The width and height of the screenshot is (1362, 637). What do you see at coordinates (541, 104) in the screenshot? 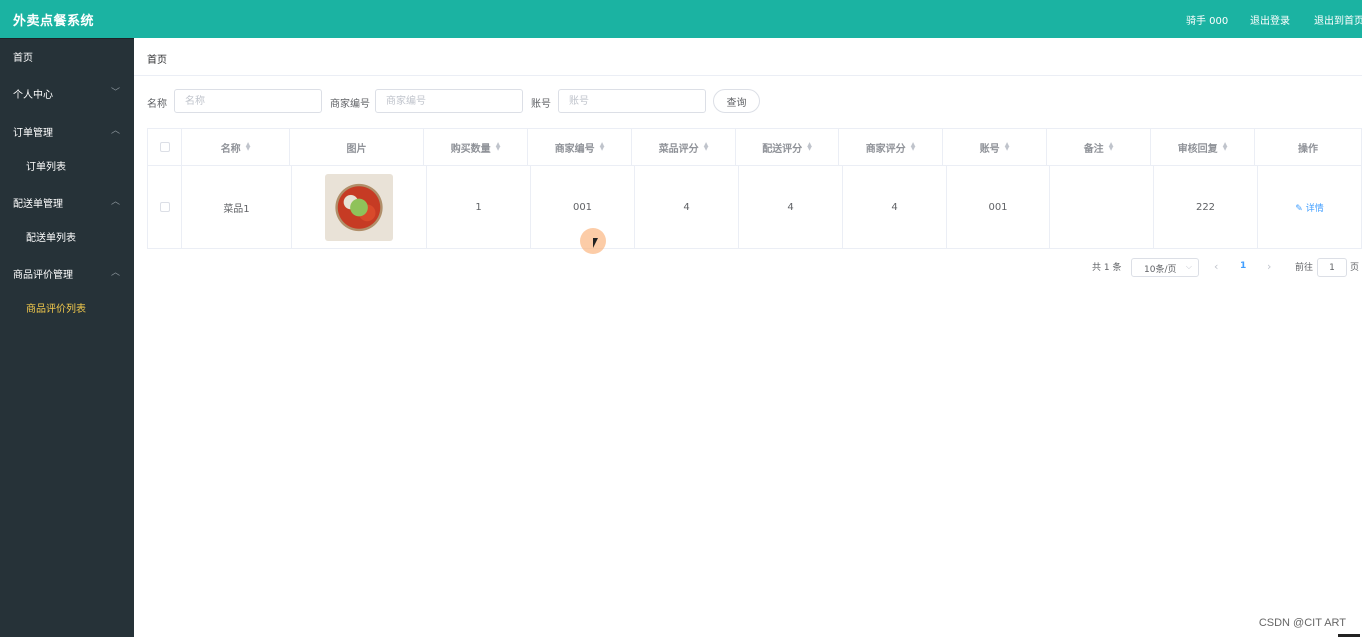
I see `account-filter-label: 账号` at bounding box center [541, 104].